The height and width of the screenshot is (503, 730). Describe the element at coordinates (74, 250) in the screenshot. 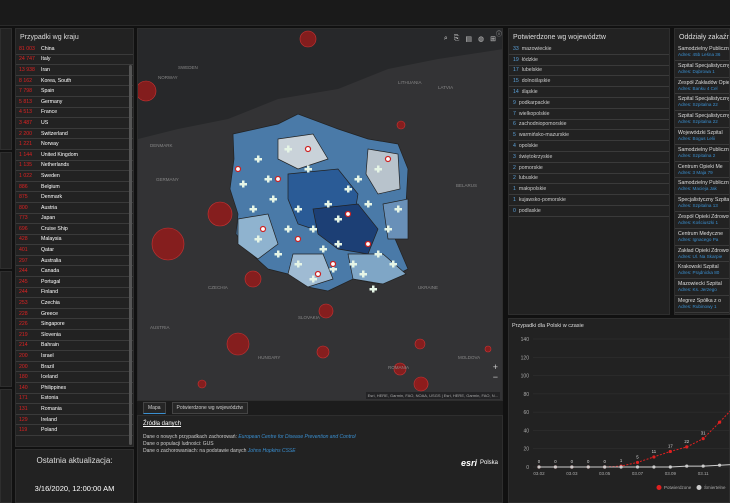

I see `country-row: 401 Qatar` at that location.